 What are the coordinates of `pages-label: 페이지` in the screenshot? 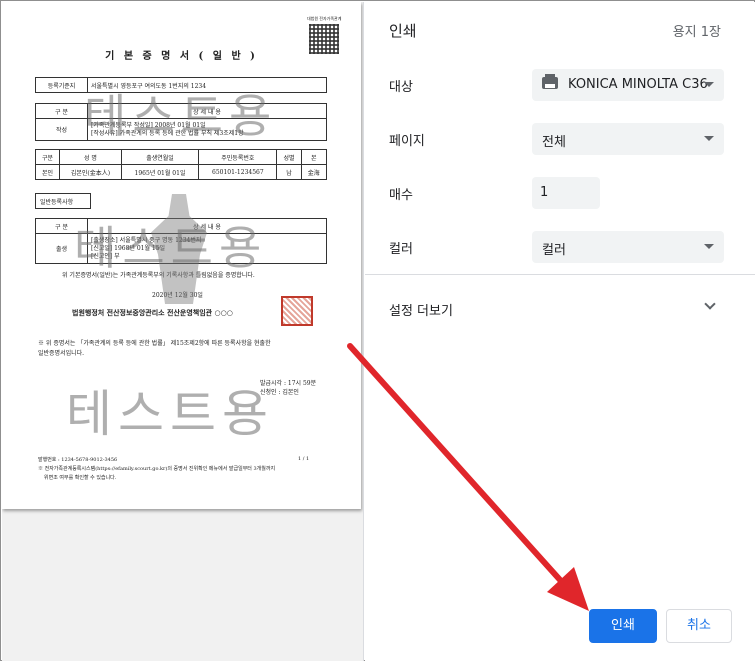 It's located at (407, 141).